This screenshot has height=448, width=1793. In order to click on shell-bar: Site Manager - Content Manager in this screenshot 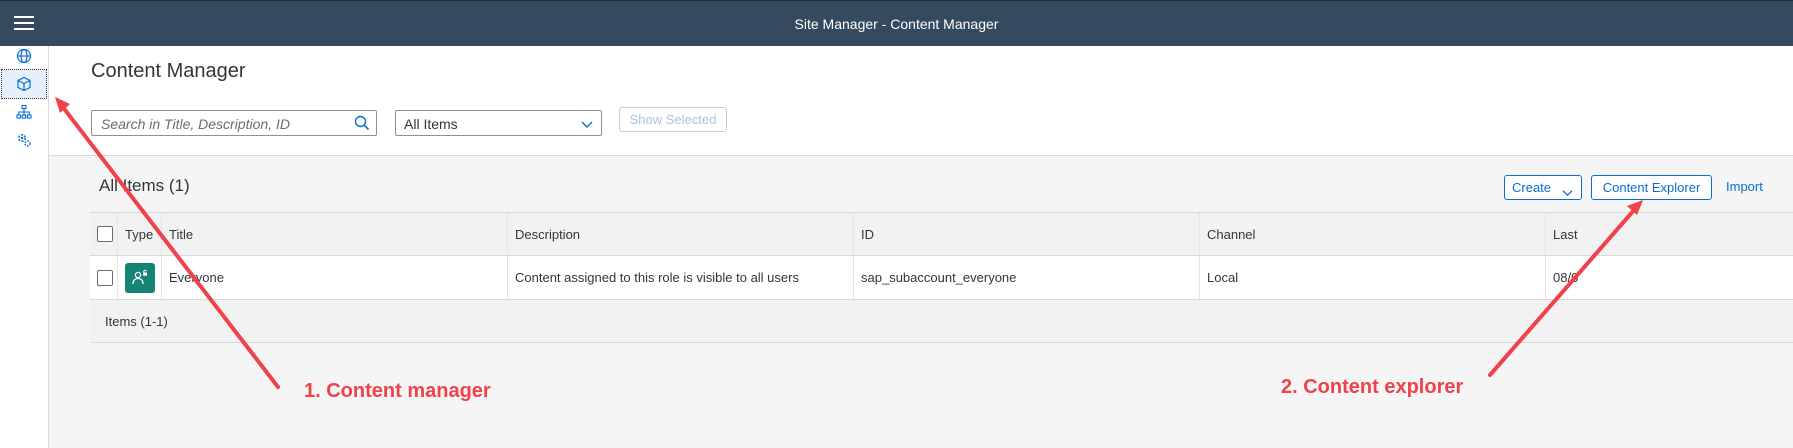, I will do `click(896, 23)`.